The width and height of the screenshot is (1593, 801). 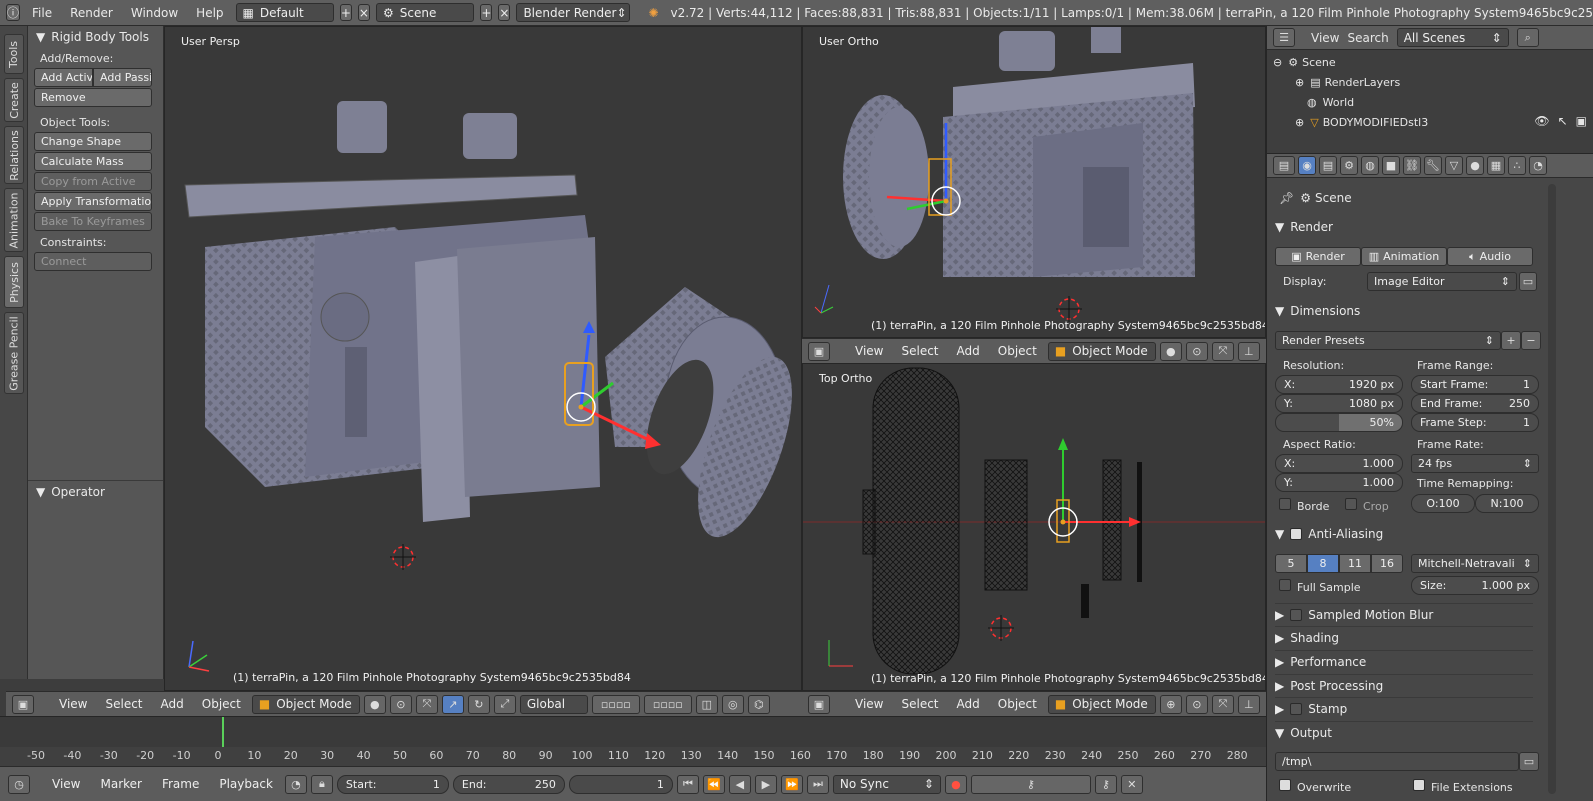 What do you see at coordinates (93, 161) in the screenshot?
I see `calculate-mass-button: Calculate Mass` at bounding box center [93, 161].